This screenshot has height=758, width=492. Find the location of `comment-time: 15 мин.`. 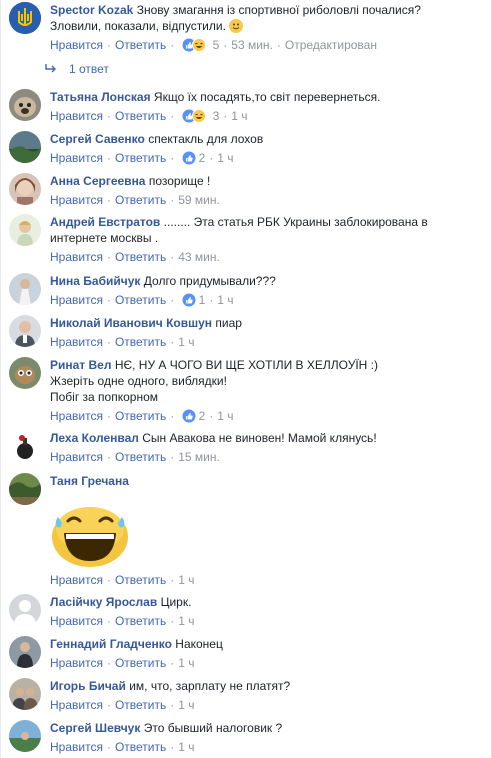

comment-time: 15 мин. is located at coordinates (199, 457).